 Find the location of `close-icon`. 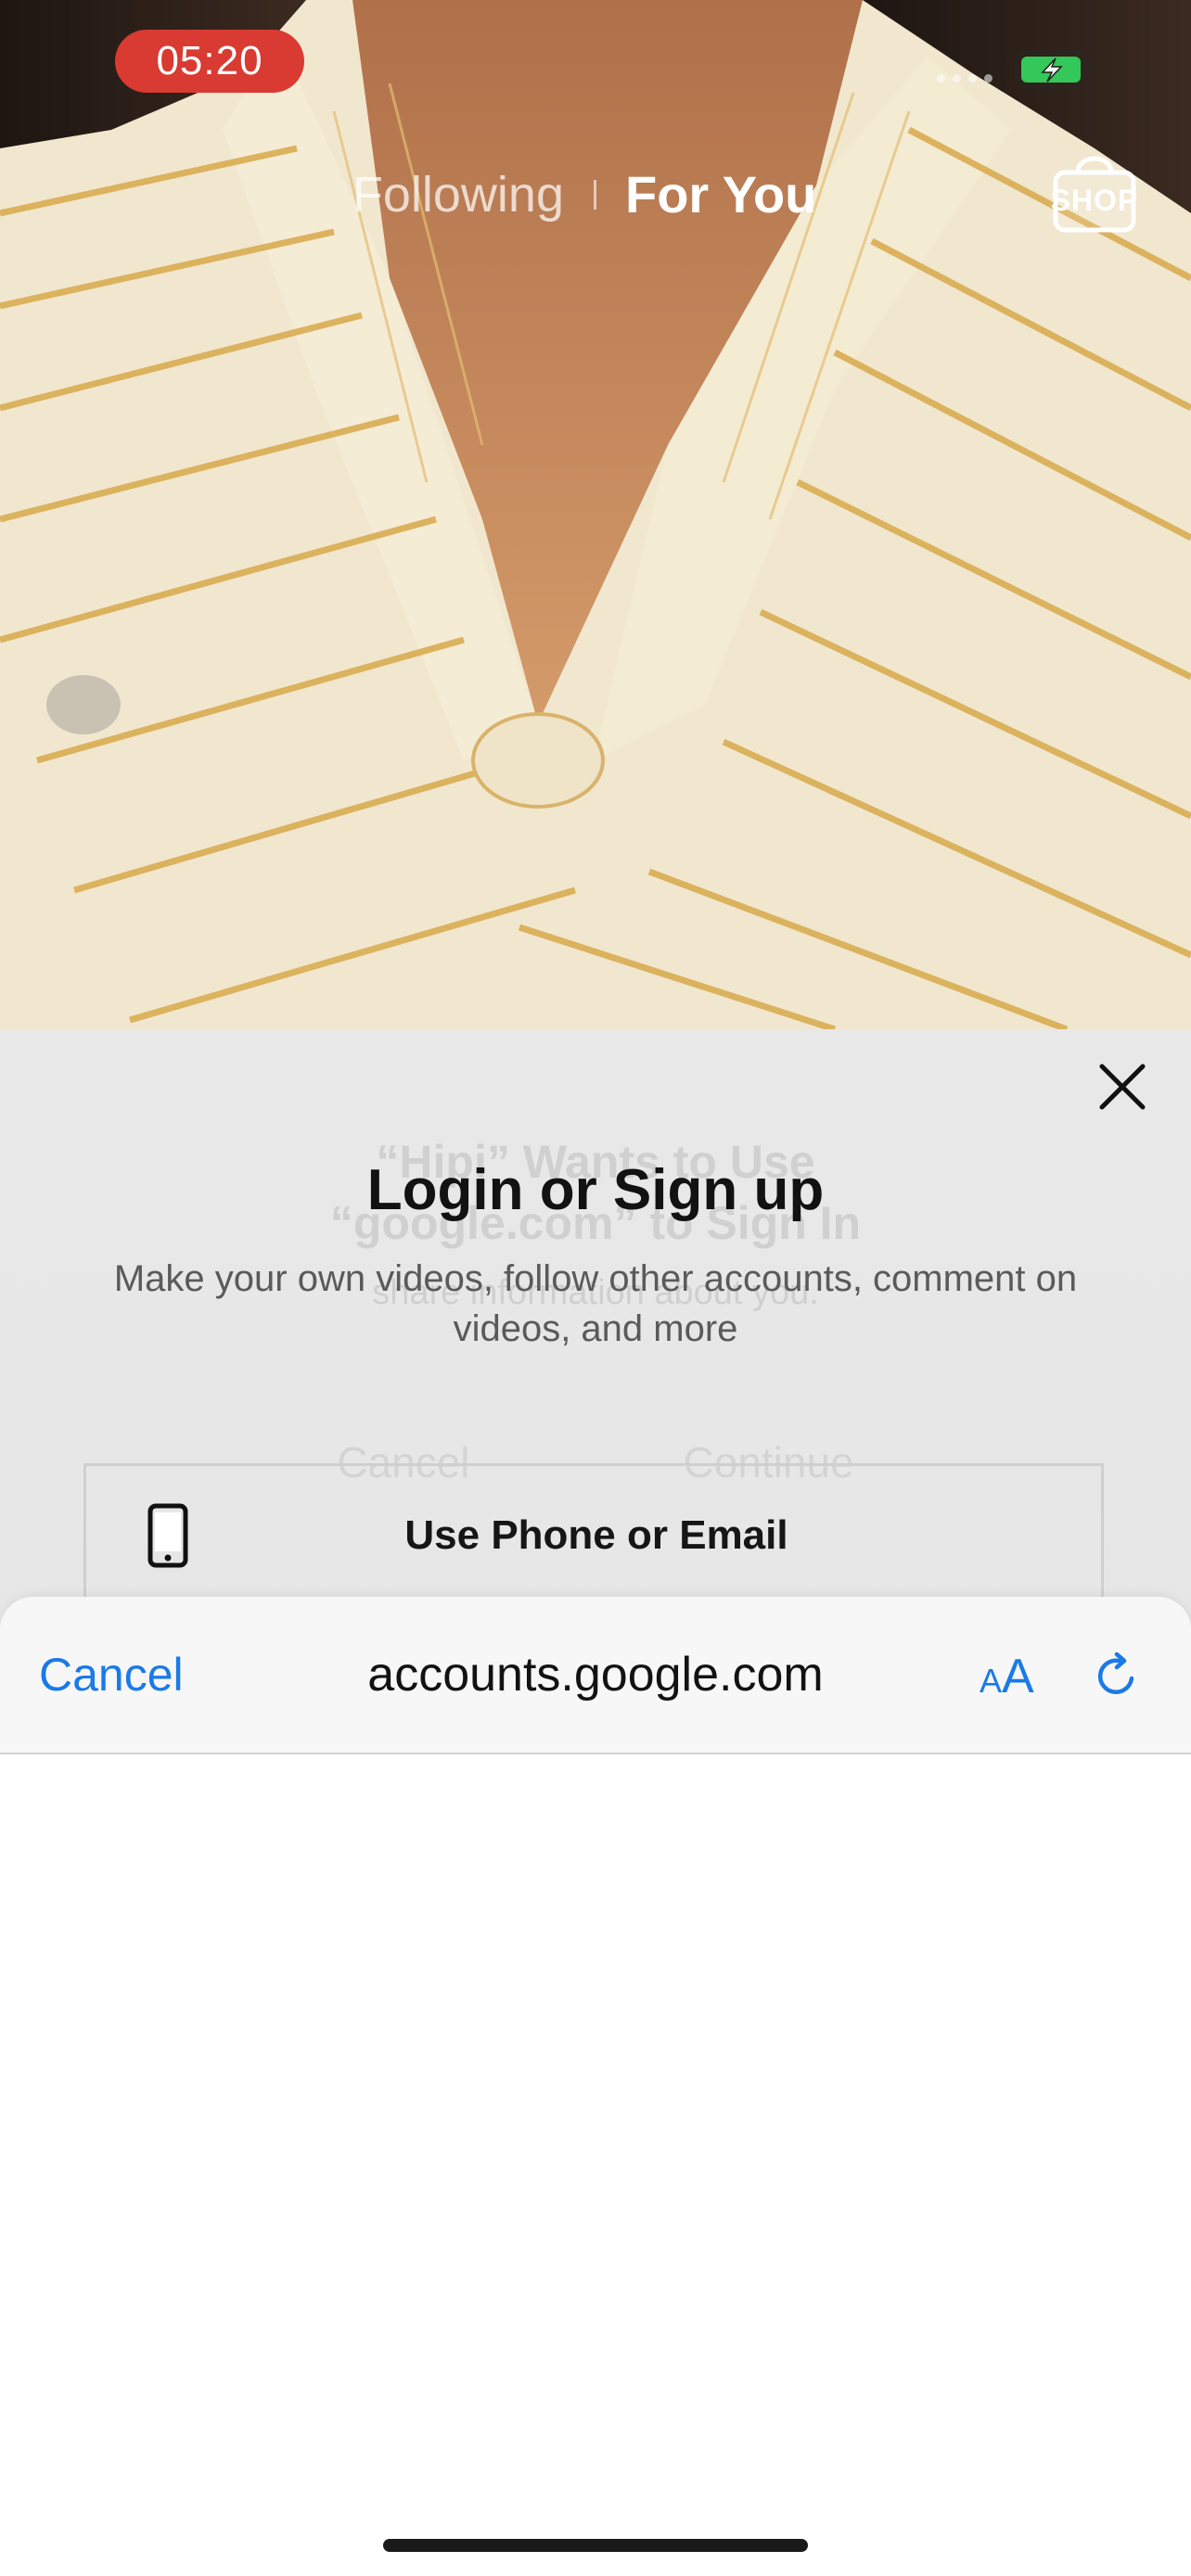

close-icon is located at coordinates (1122, 1087).